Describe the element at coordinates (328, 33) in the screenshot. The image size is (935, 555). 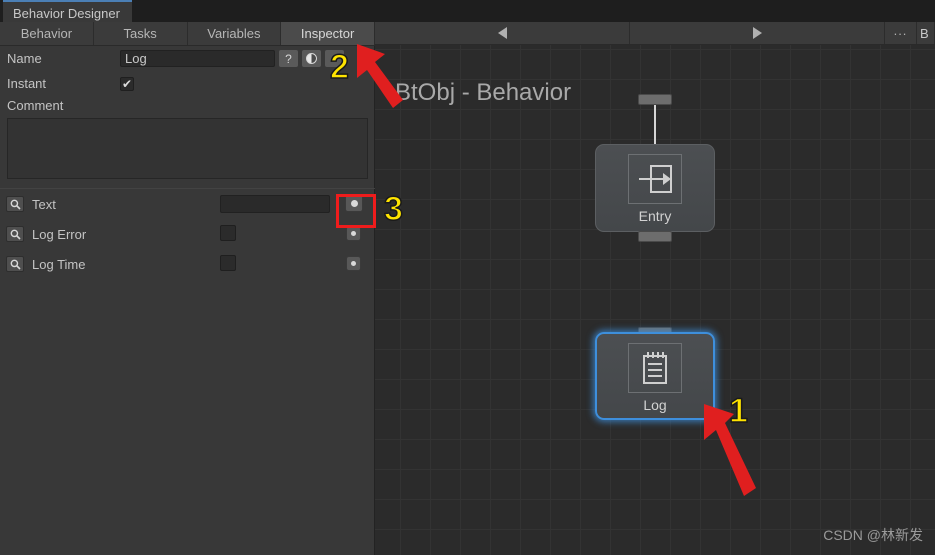
I see `tab-inspector: Inspector` at that location.